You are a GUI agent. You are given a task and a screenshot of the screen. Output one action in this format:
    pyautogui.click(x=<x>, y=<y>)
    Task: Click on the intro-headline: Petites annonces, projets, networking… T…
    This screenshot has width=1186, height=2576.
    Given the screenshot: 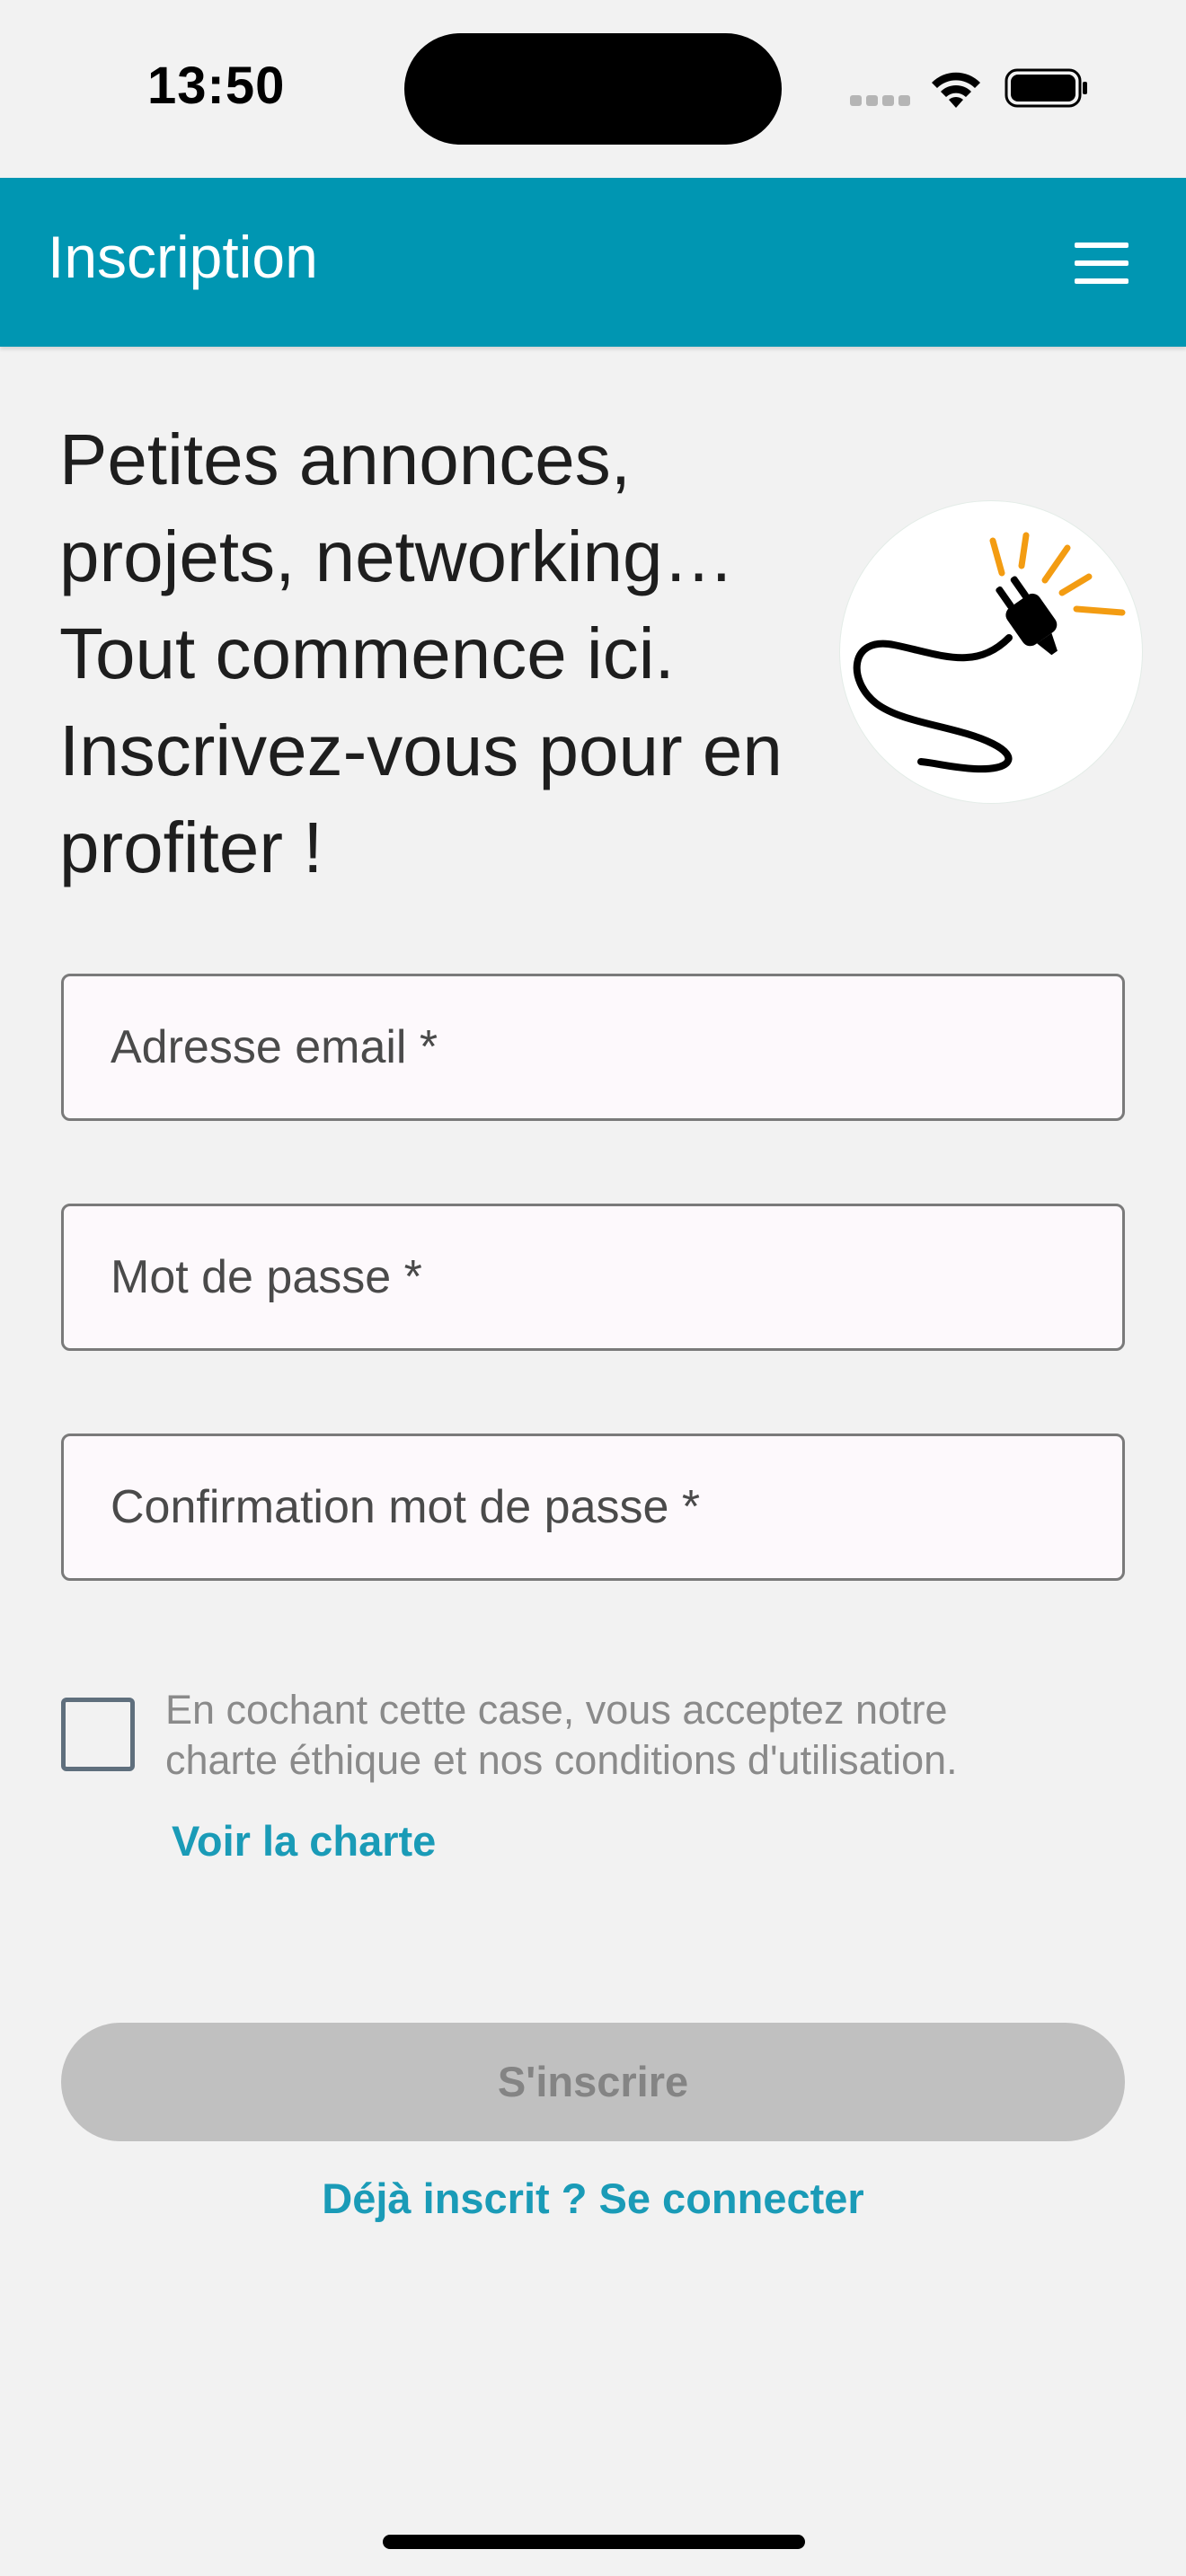 What is the action you would take?
    pyautogui.click(x=454, y=653)
    